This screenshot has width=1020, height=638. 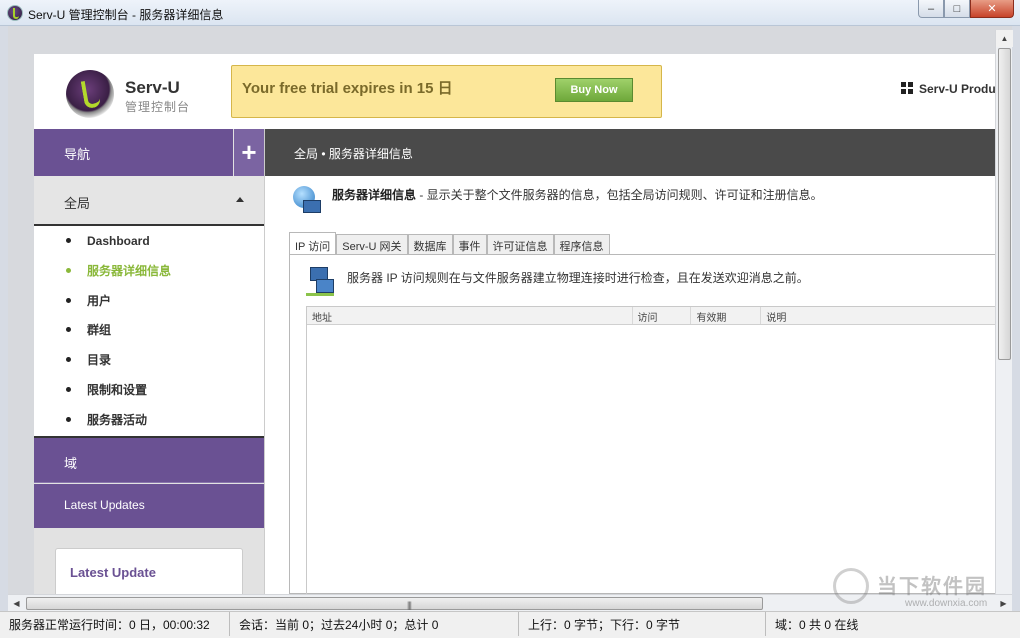 I want to click on horizontal-scroll-thumb: |||, so click(x=394, y=603).